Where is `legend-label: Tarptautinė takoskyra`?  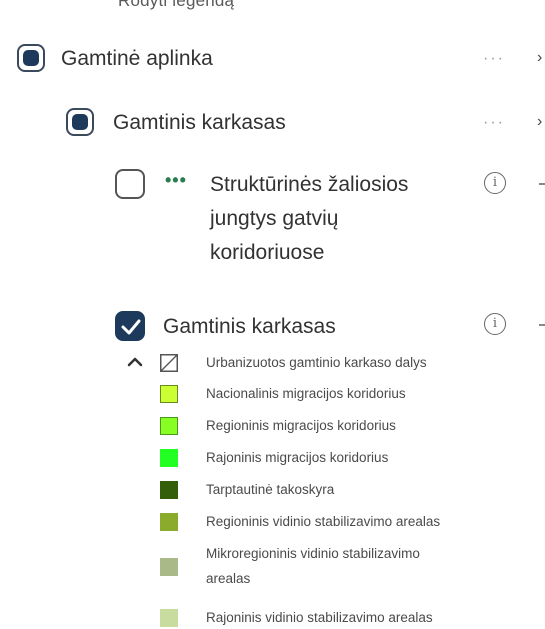 legend-label: Tarptautinė takoskyra is located at coordinates (270, 489).